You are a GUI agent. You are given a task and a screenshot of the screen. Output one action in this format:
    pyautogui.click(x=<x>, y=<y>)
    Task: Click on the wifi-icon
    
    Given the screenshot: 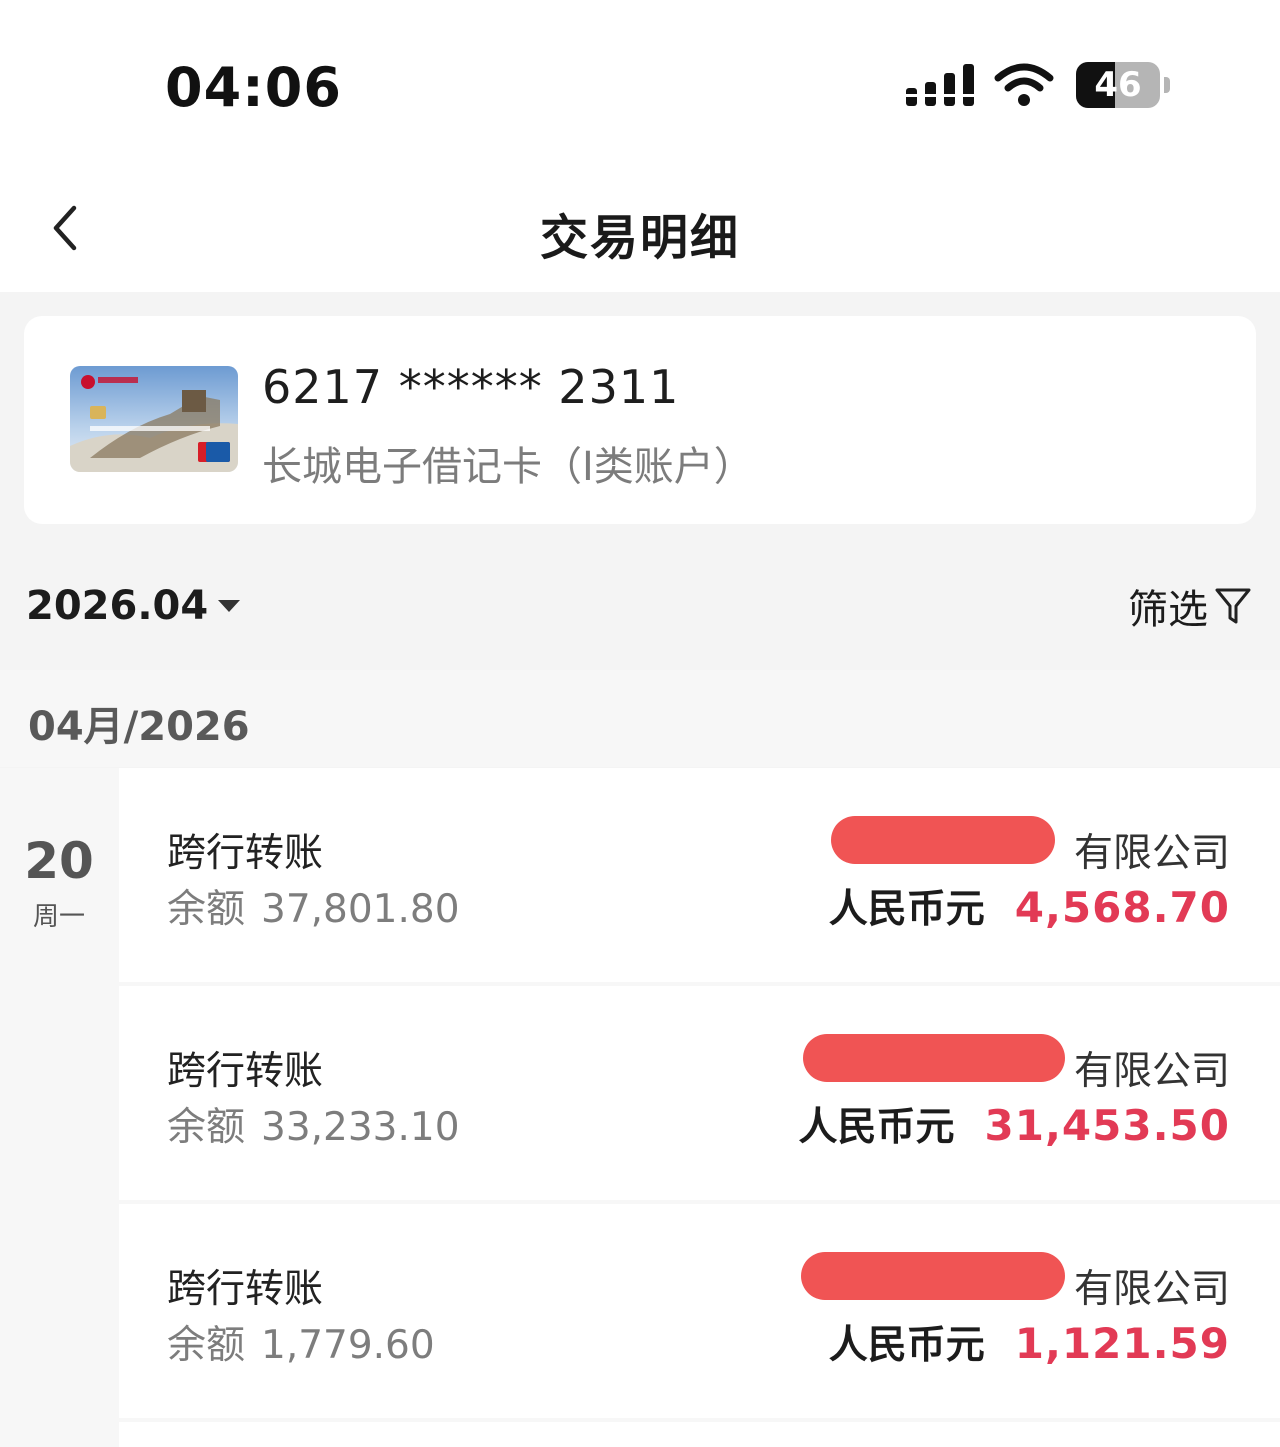 What is the action you would take?
    pyautogui.click(x=1024, y=84)
    